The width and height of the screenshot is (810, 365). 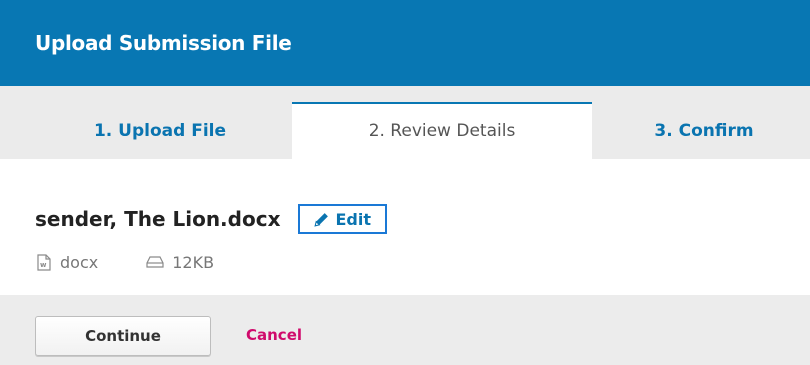 I want to click on file-type: w docx, so click(x=67, y=262).